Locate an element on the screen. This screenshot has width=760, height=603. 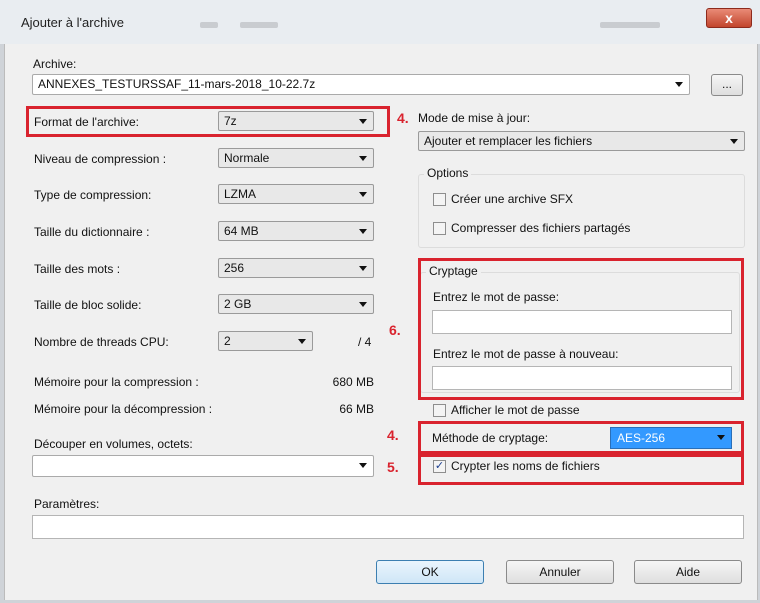
words-select: 256 is located at coordinates (296, 268).